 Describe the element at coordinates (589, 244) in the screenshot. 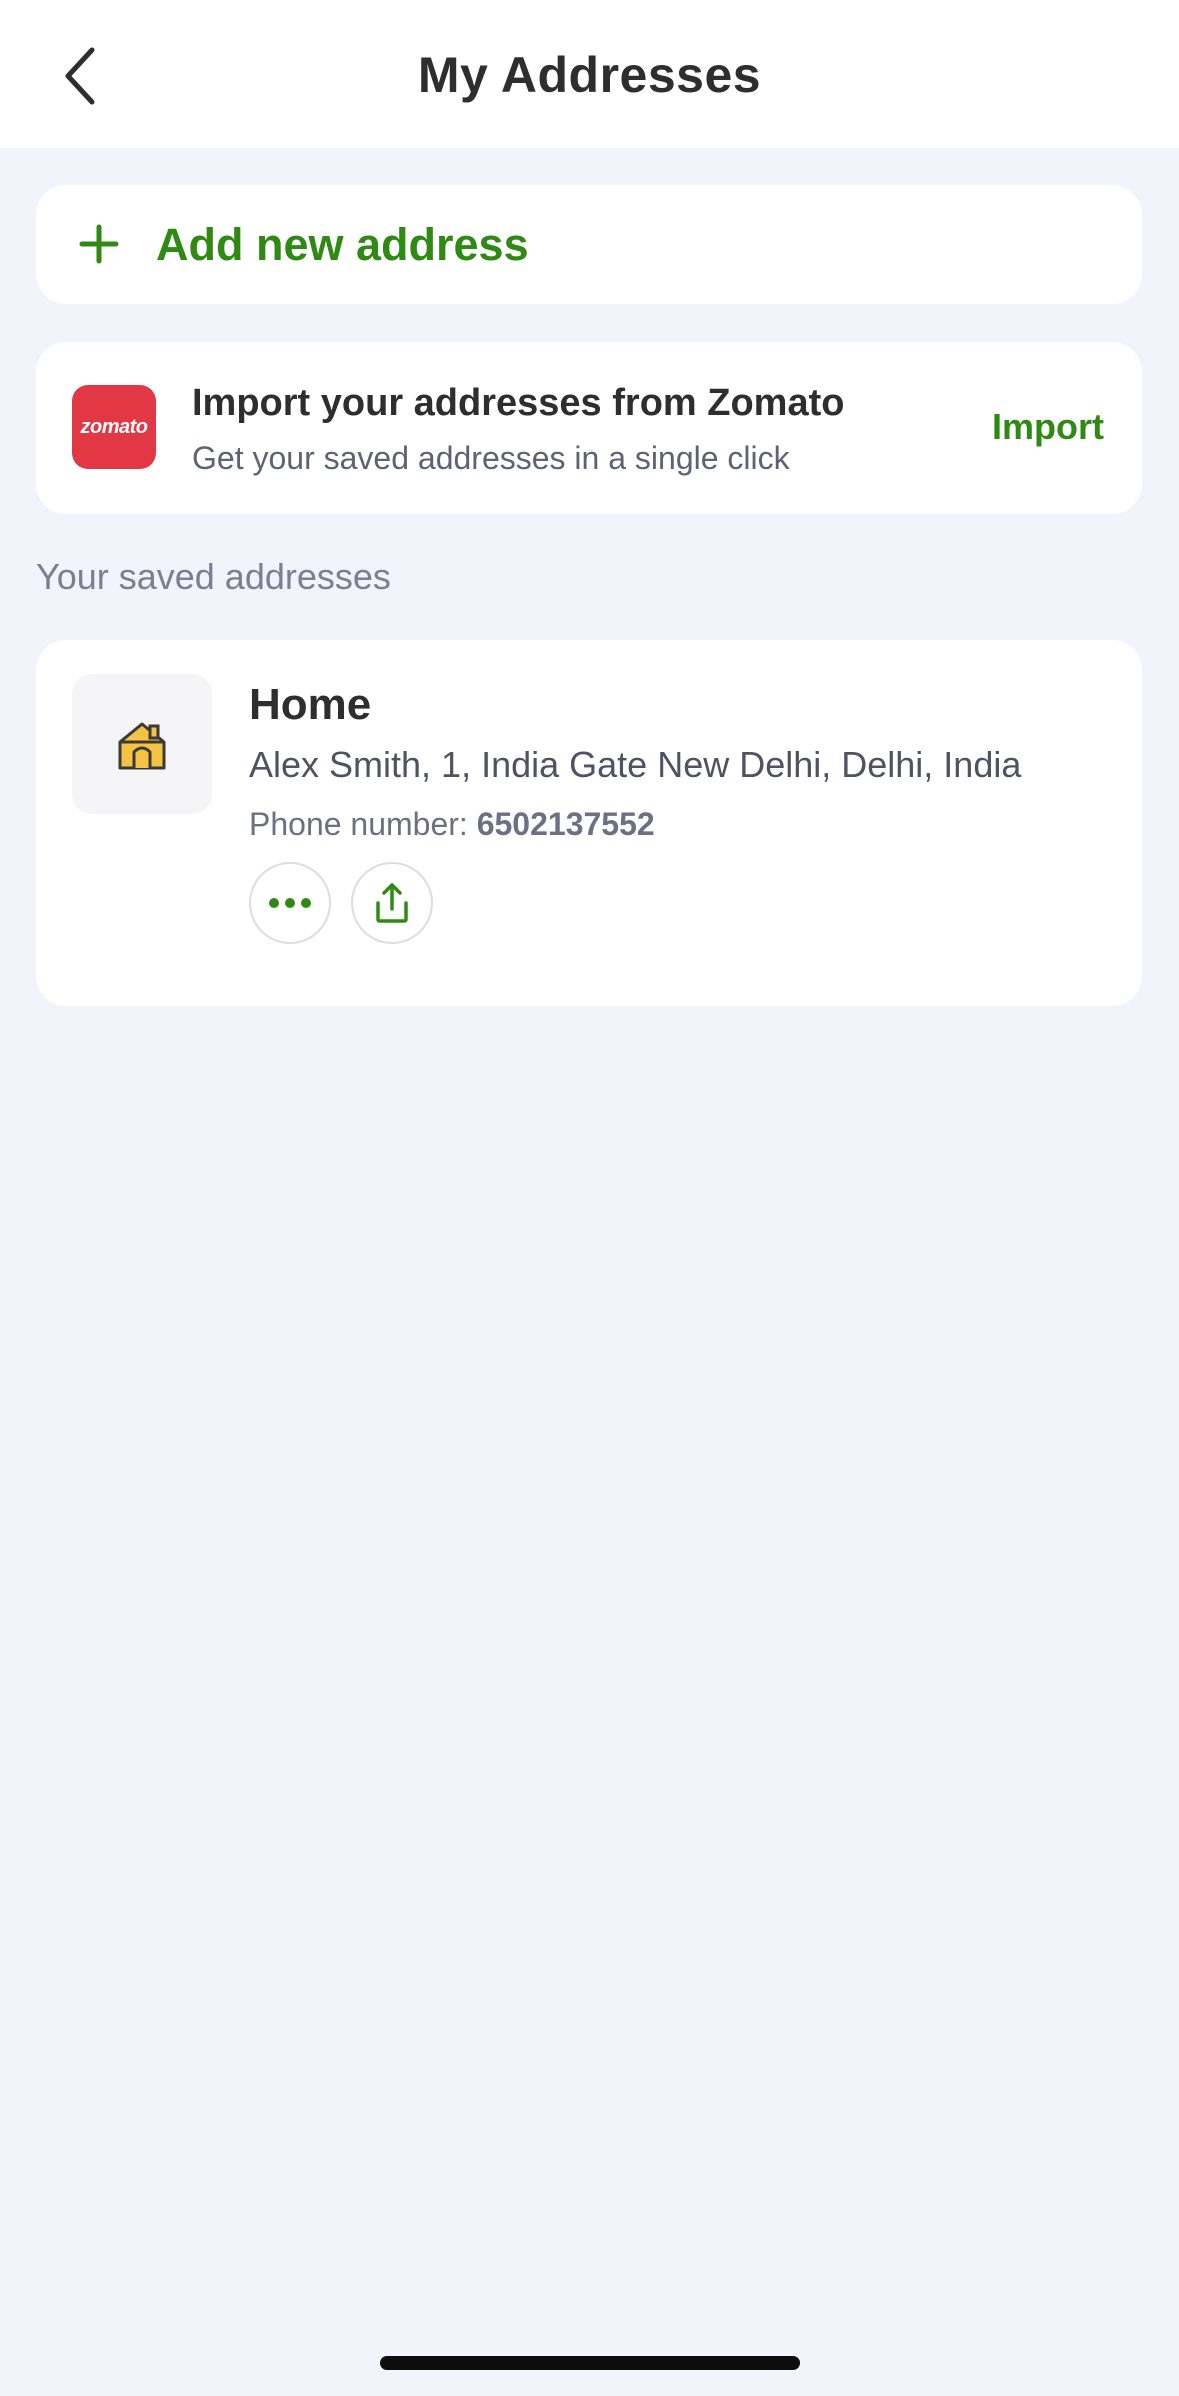

I see `add-new-address-button: Add new address` at that location.